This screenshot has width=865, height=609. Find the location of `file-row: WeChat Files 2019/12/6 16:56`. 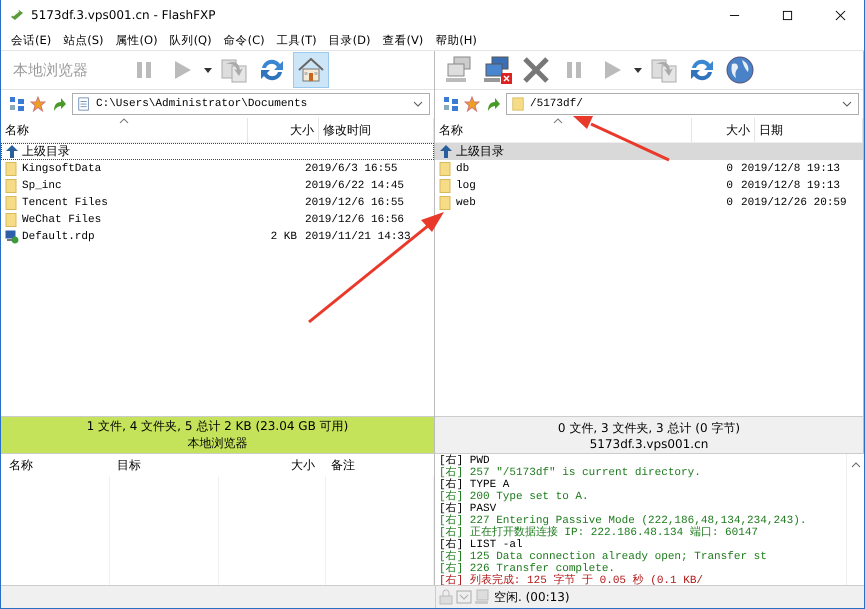

file-row: WeChat Files 2019/12/6 16:56 is located at coordinates (204, 219).